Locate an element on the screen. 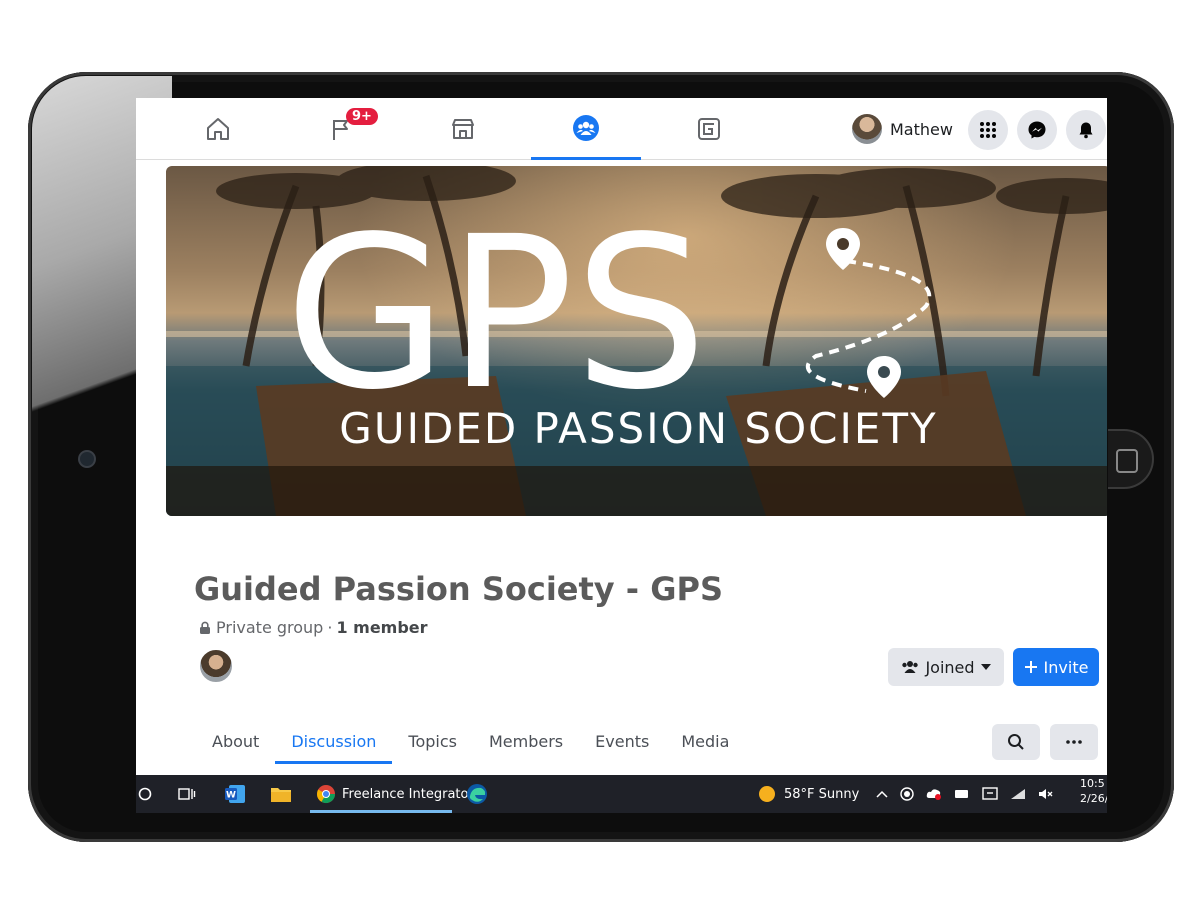  chevron-up-icon is located at coordinates (882, 794).